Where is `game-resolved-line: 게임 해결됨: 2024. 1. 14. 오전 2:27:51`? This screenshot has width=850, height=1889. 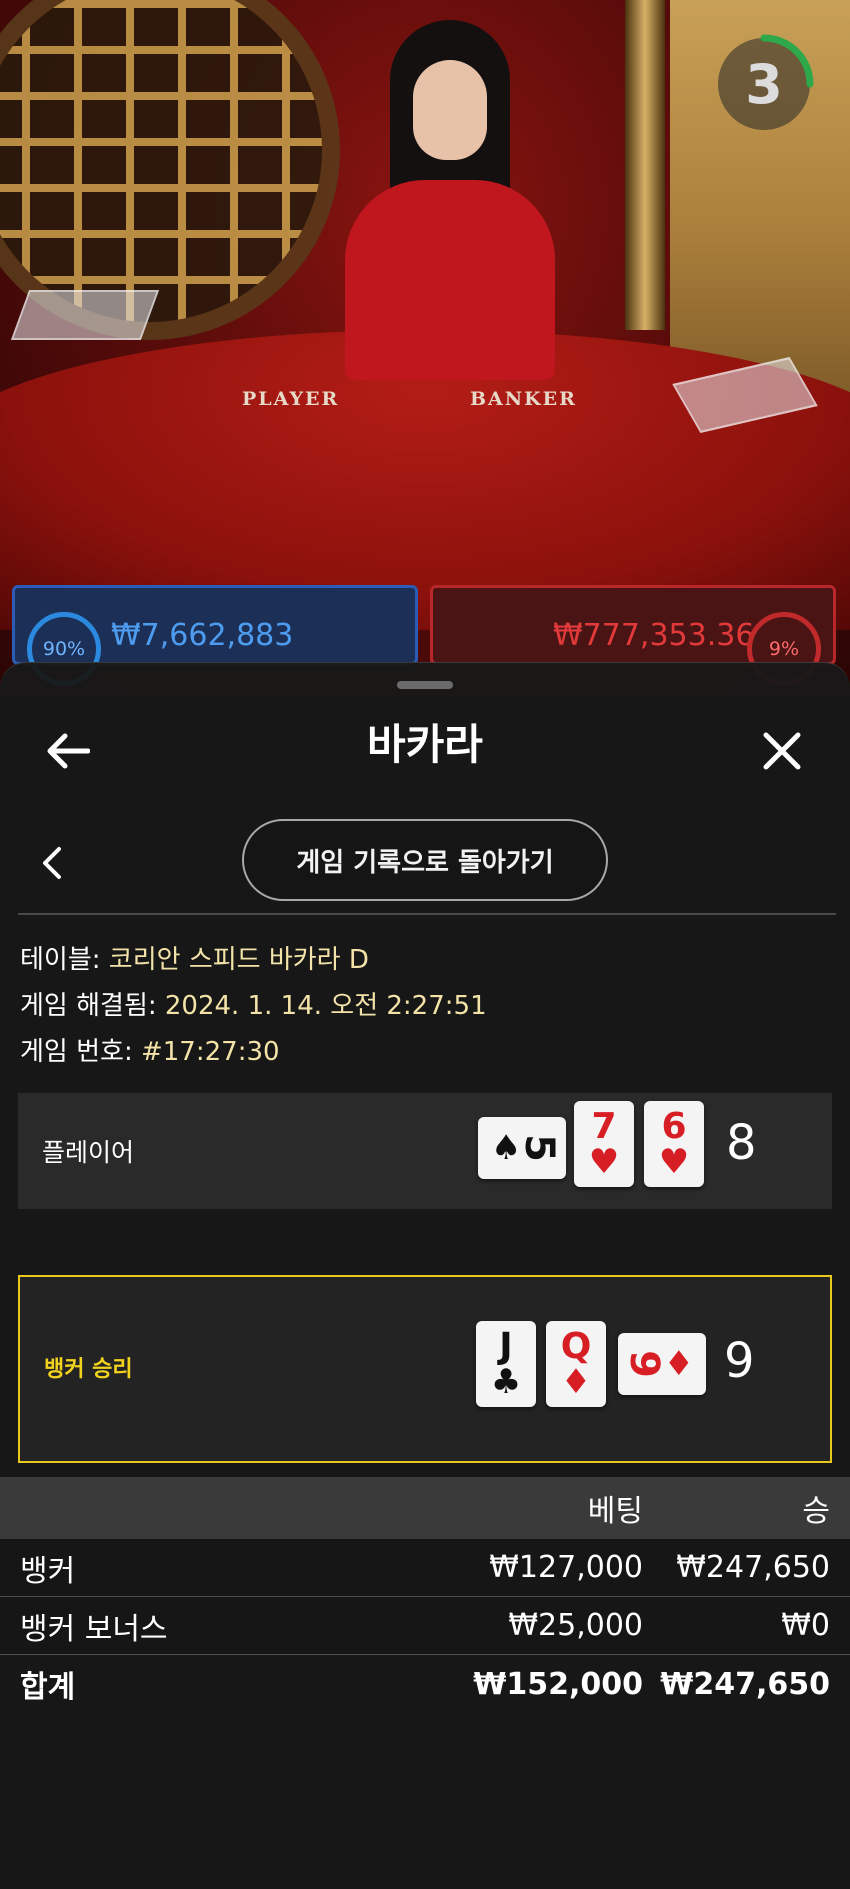 game-resolved-line: 게임 해결됨: 2024. 1. 14. 오전 2:27:51 is located at coordinates (253, 1003).